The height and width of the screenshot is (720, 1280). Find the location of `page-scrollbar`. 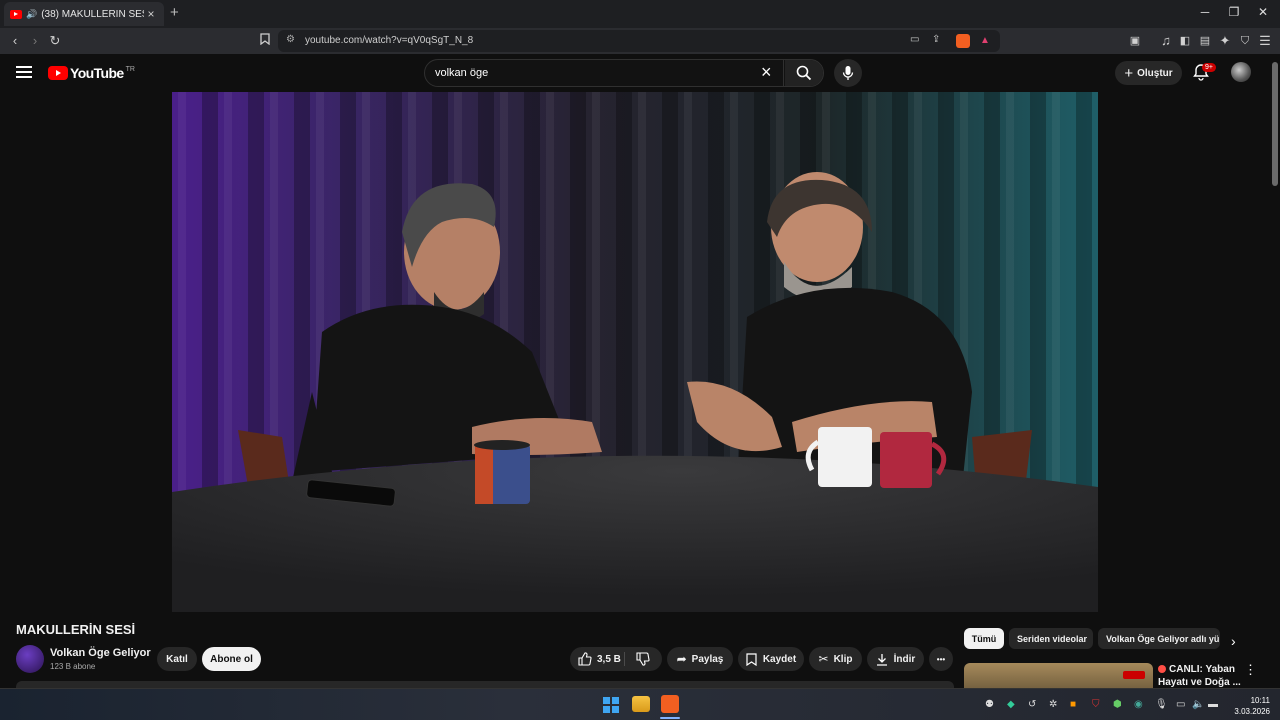

page-scrollbar is located at coordinates (1275, 371).